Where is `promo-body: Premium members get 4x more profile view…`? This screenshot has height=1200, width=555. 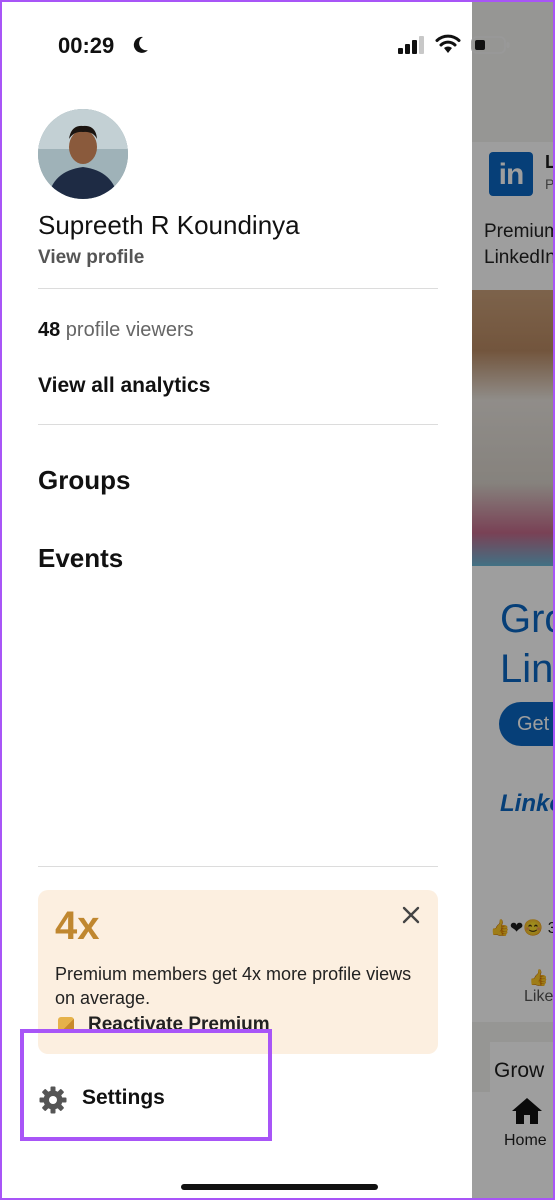
promo-body: Premium members get 4x more profile view… is located at coordinates (233, 986).